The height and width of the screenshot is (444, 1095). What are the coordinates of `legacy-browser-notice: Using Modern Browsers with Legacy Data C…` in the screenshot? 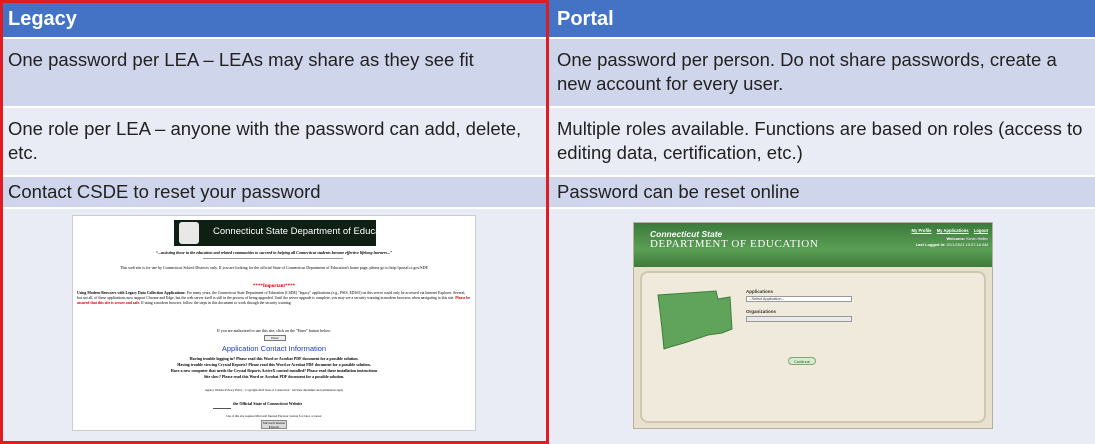 It's located at (274, 298).